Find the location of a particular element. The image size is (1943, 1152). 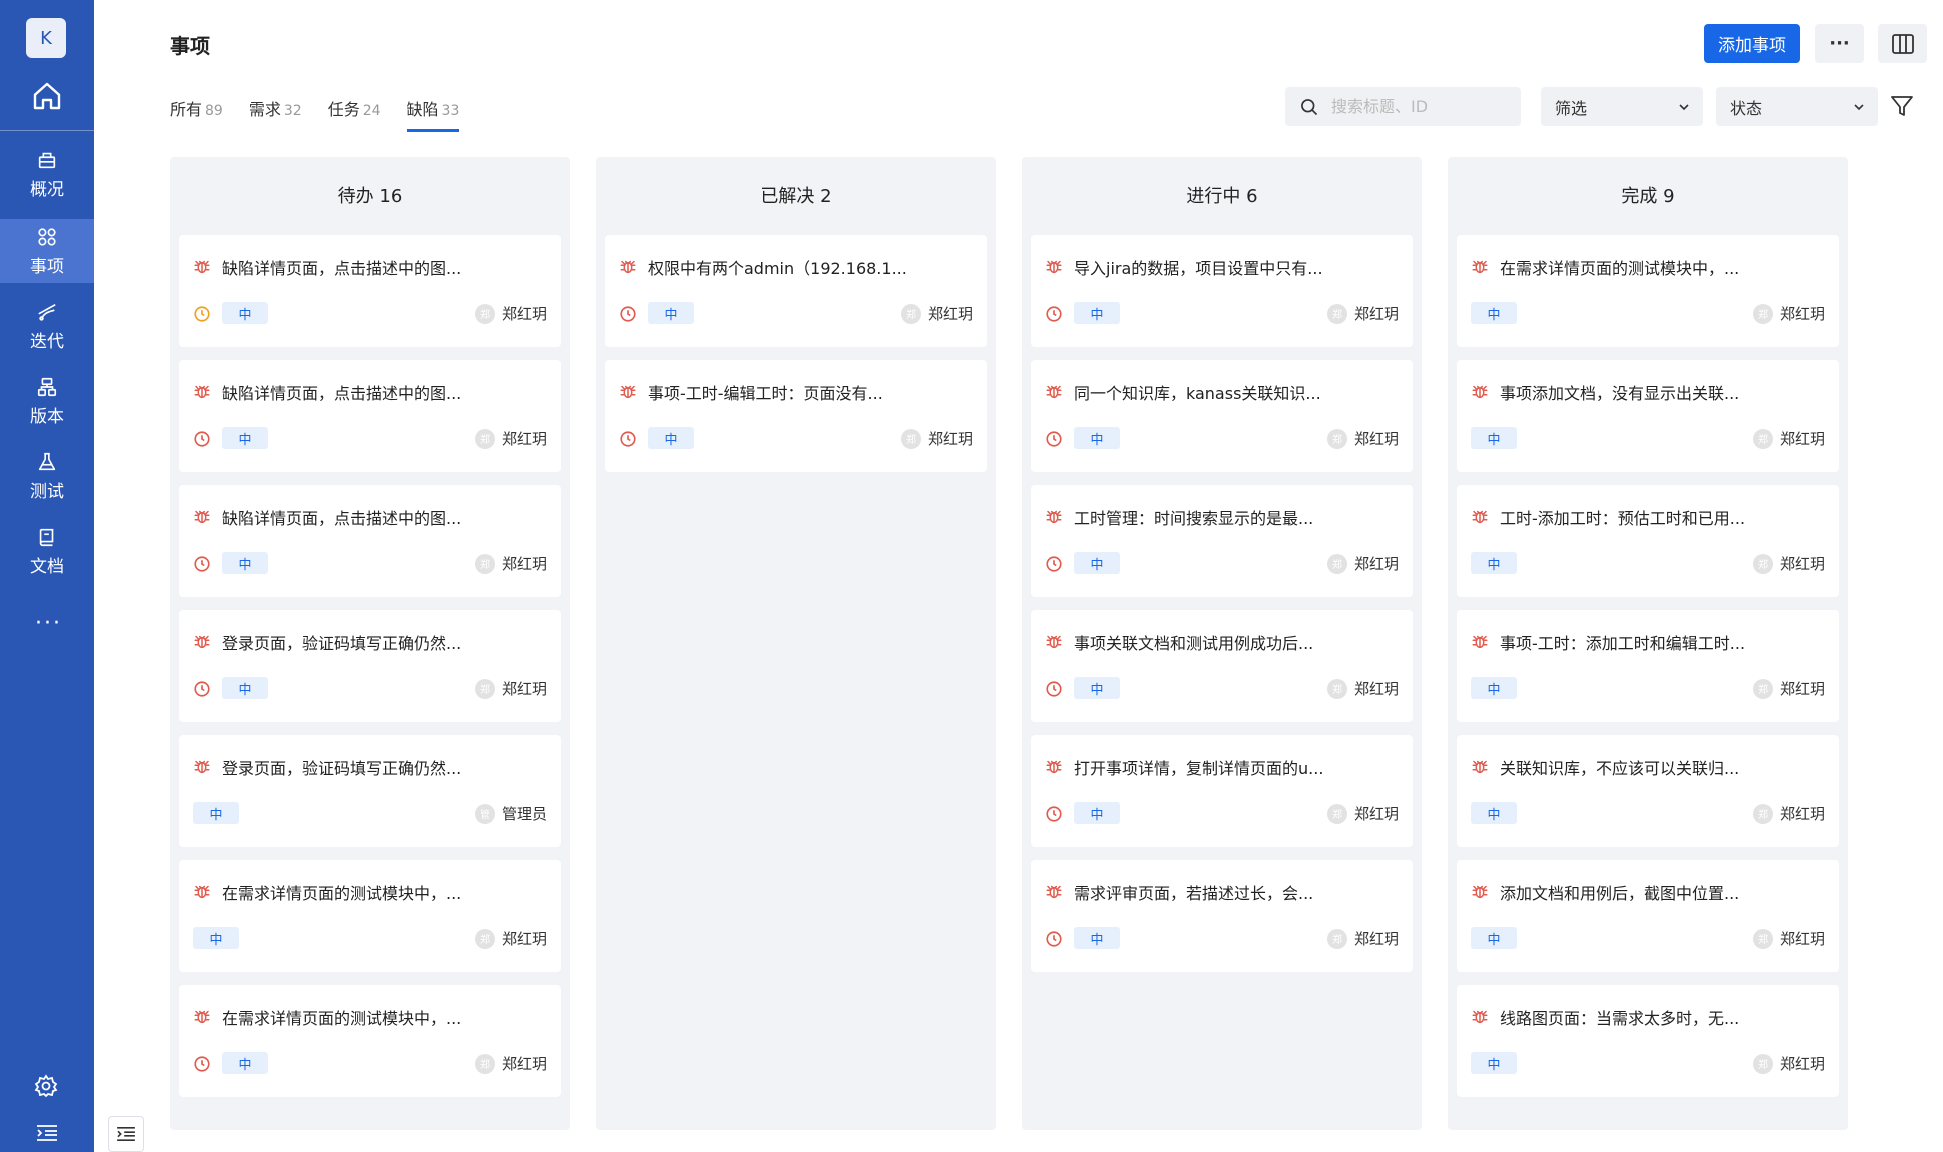

issue-card: 事项-工时：添加工时和编辑工时... 中 郑郑红玥 is located at coordinates (1648, 666).